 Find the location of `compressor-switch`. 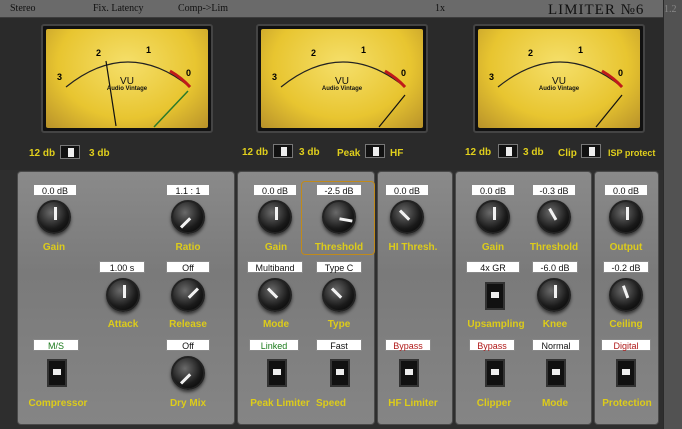

compressor-switch is located at coordinates (57, 373).